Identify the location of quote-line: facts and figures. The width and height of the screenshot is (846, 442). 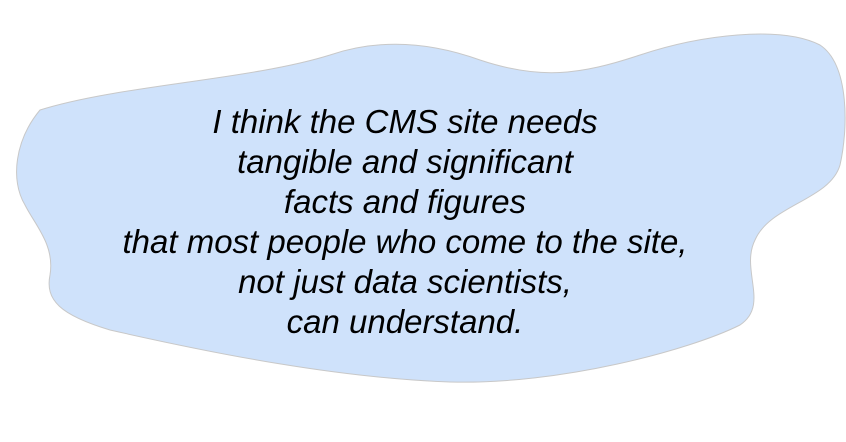
(405, 201).